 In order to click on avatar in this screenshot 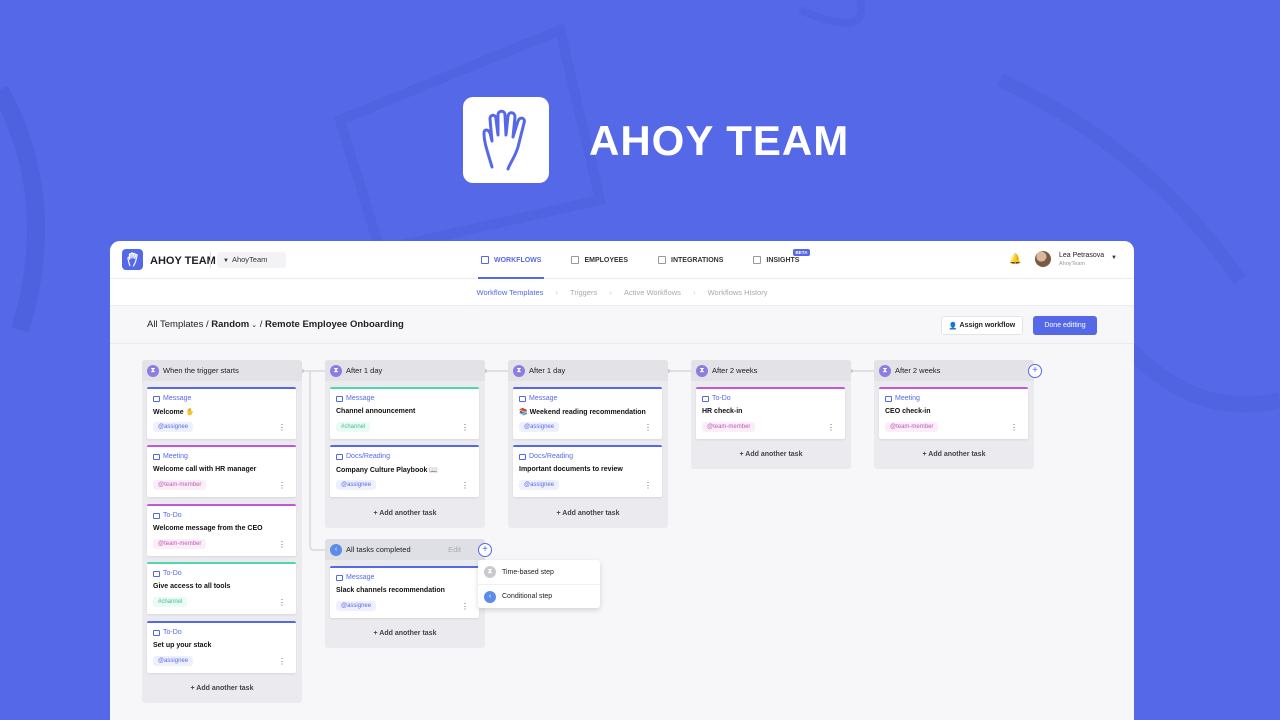, I will do `click(1043, 259)`.